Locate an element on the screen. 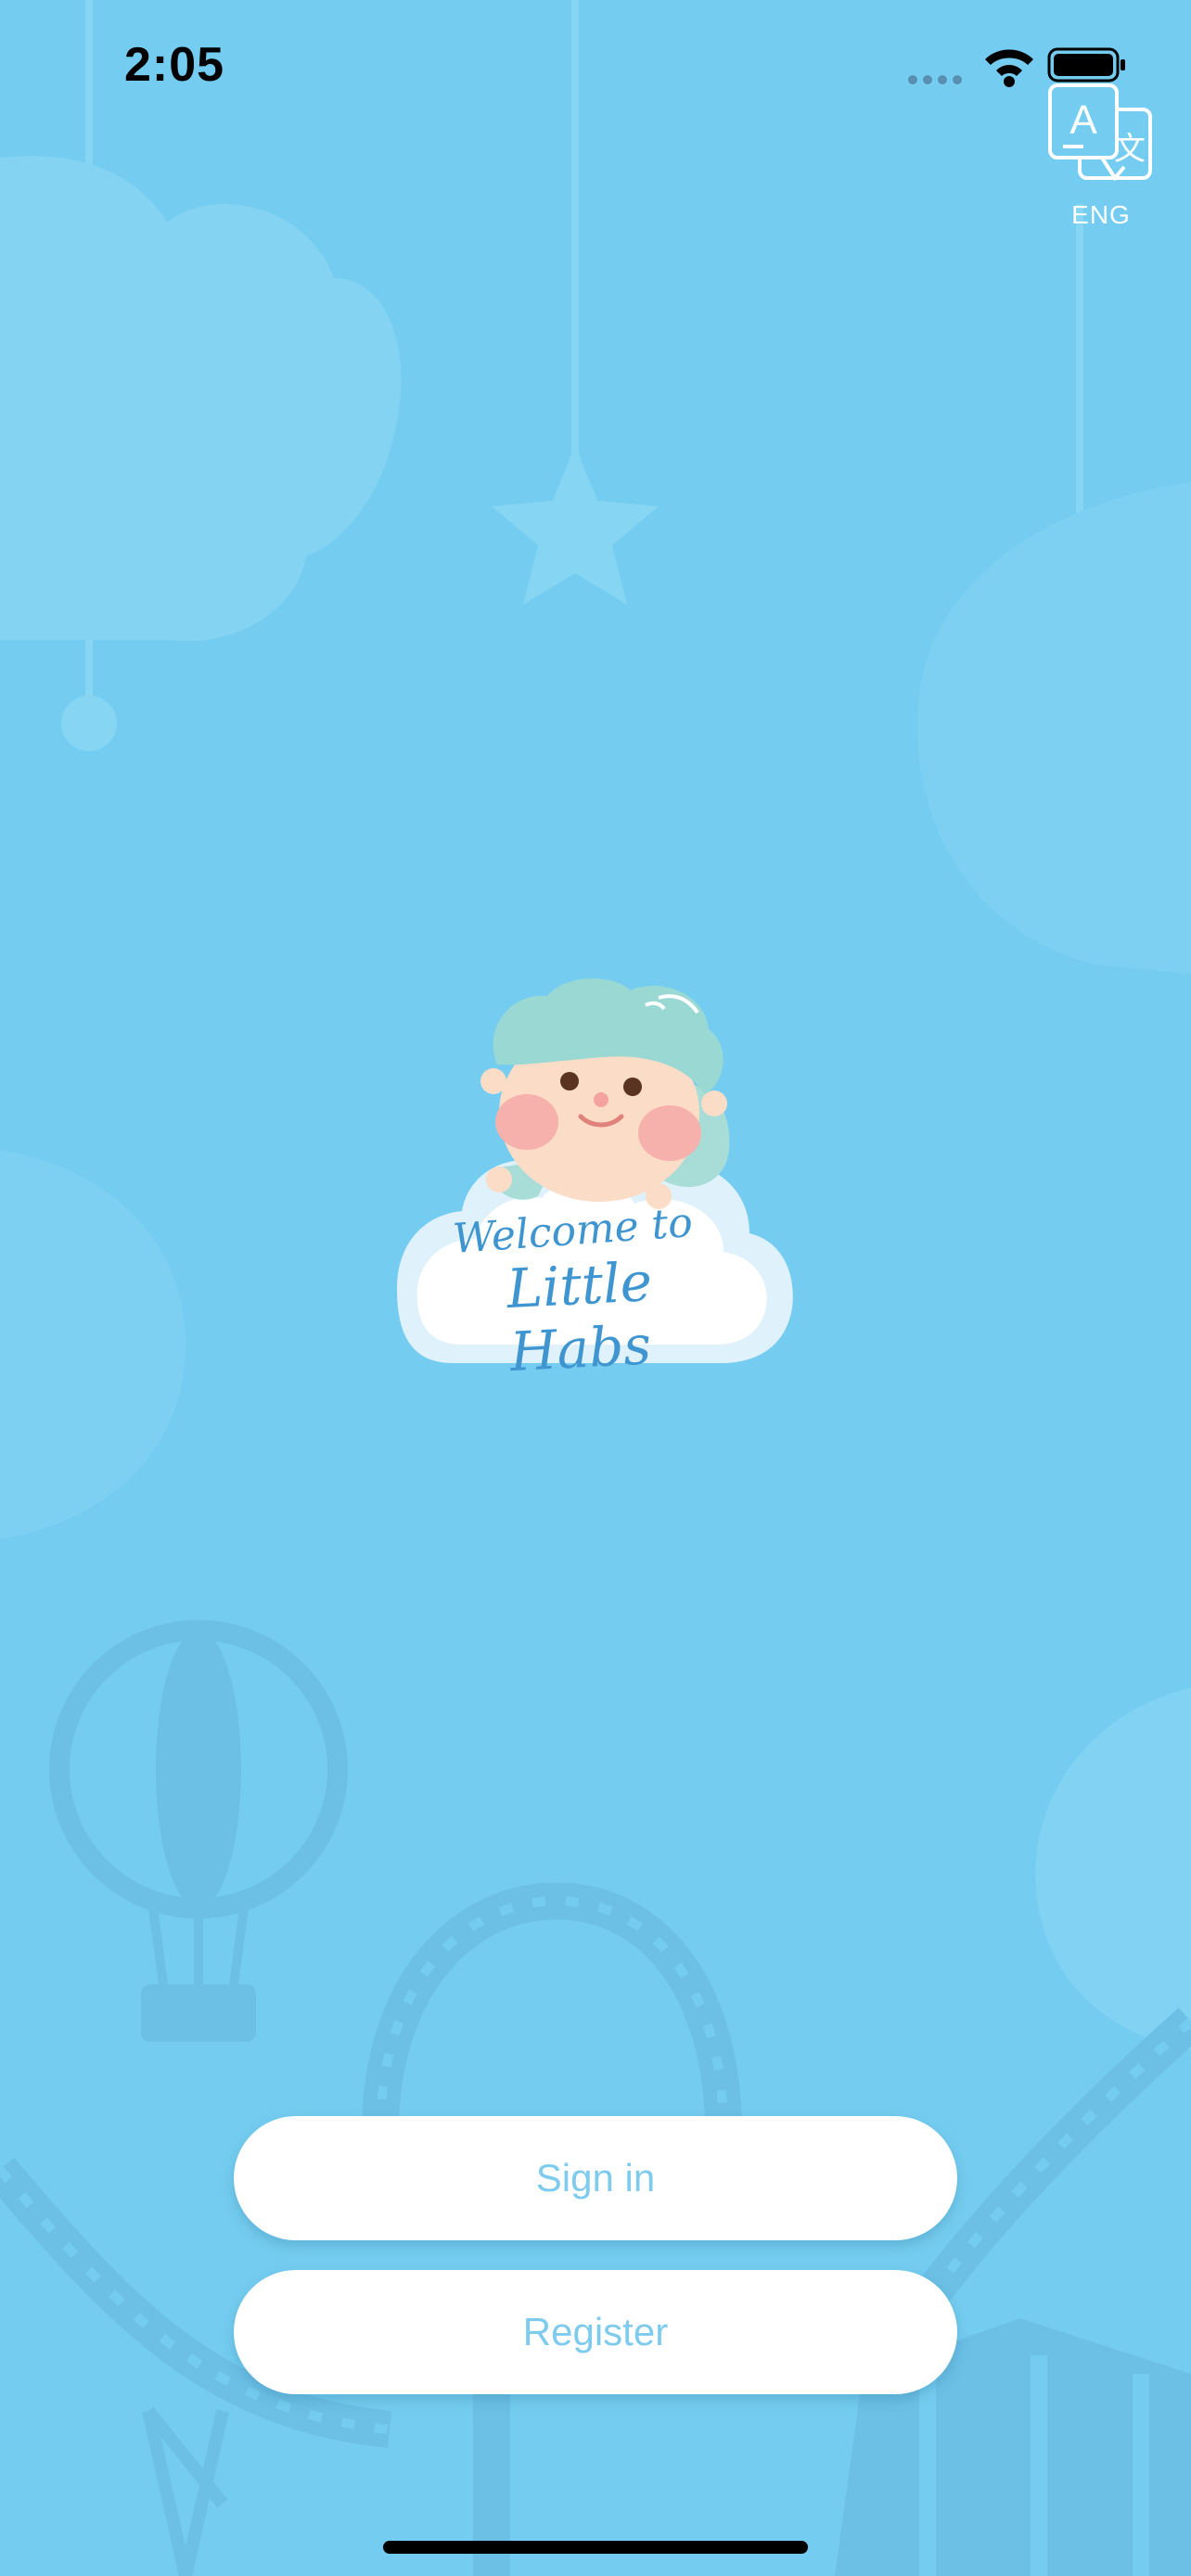 The height and width of the screenshot is (2576, 1191). battery-icon is located at coordinates (1086, 65).